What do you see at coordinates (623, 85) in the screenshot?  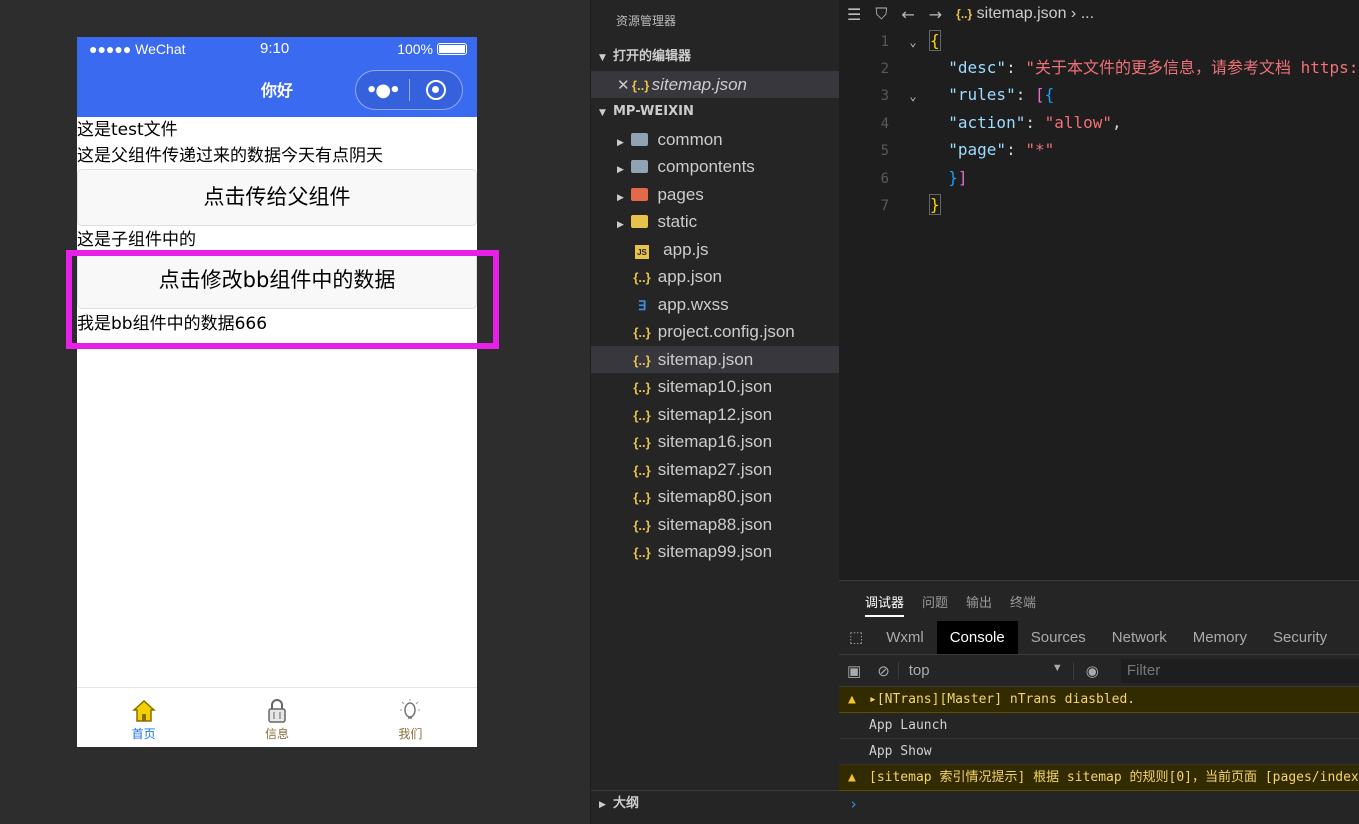 I see `close-icon: ✕` at bounding box center [623, 85].